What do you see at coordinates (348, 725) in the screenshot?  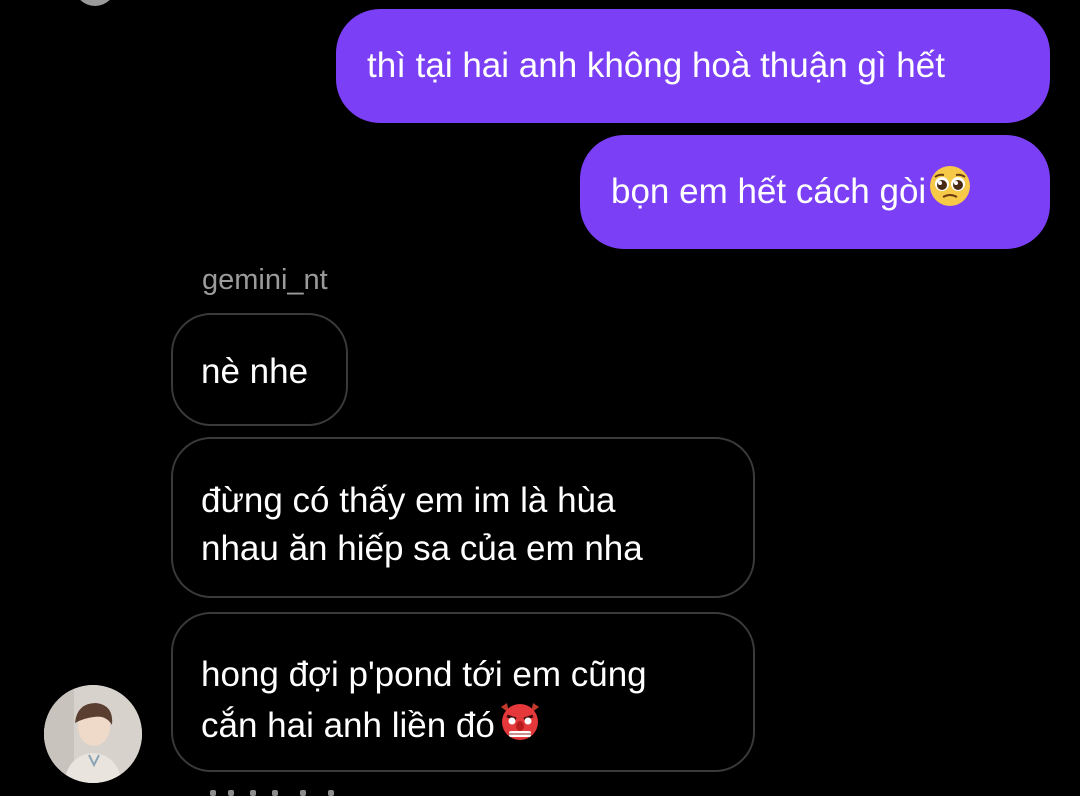 I see `message-line: cắn hai anh liền đó` at bounding box center [348, 725].